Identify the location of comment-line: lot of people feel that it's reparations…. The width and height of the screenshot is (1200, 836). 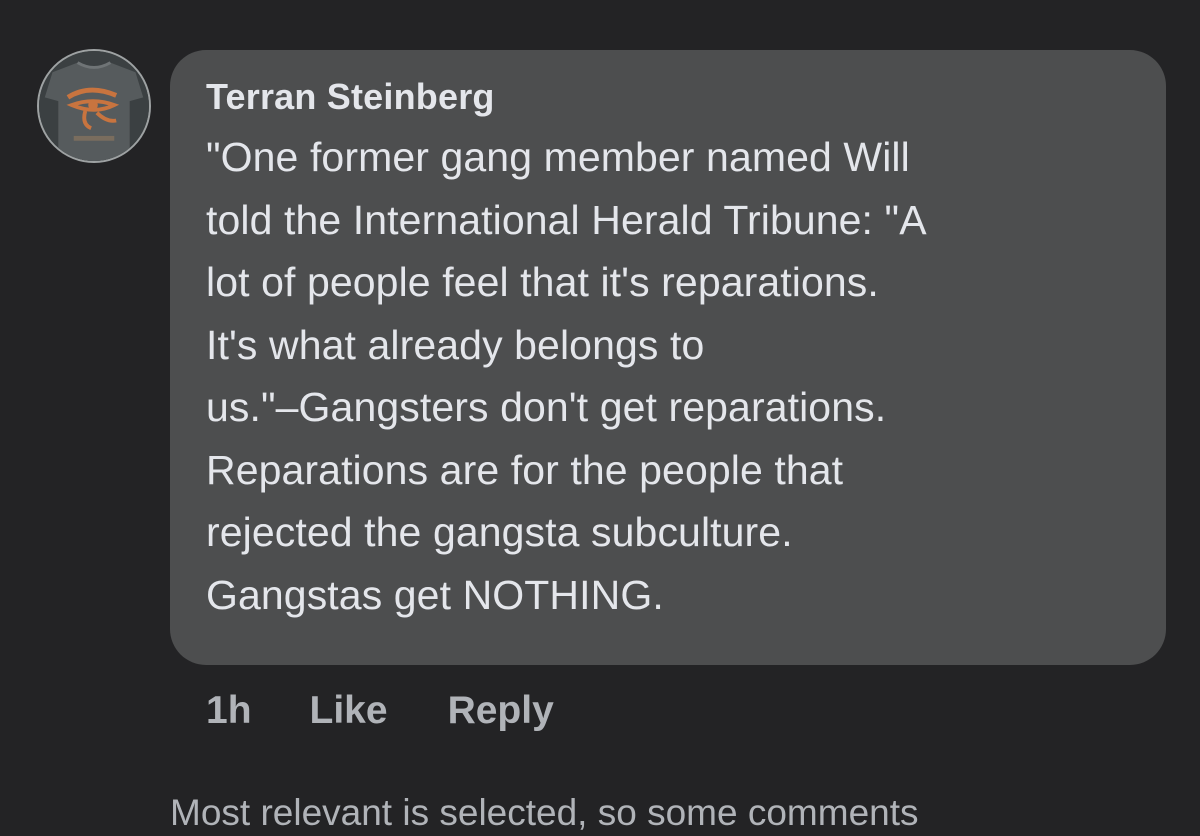
(542, 282).